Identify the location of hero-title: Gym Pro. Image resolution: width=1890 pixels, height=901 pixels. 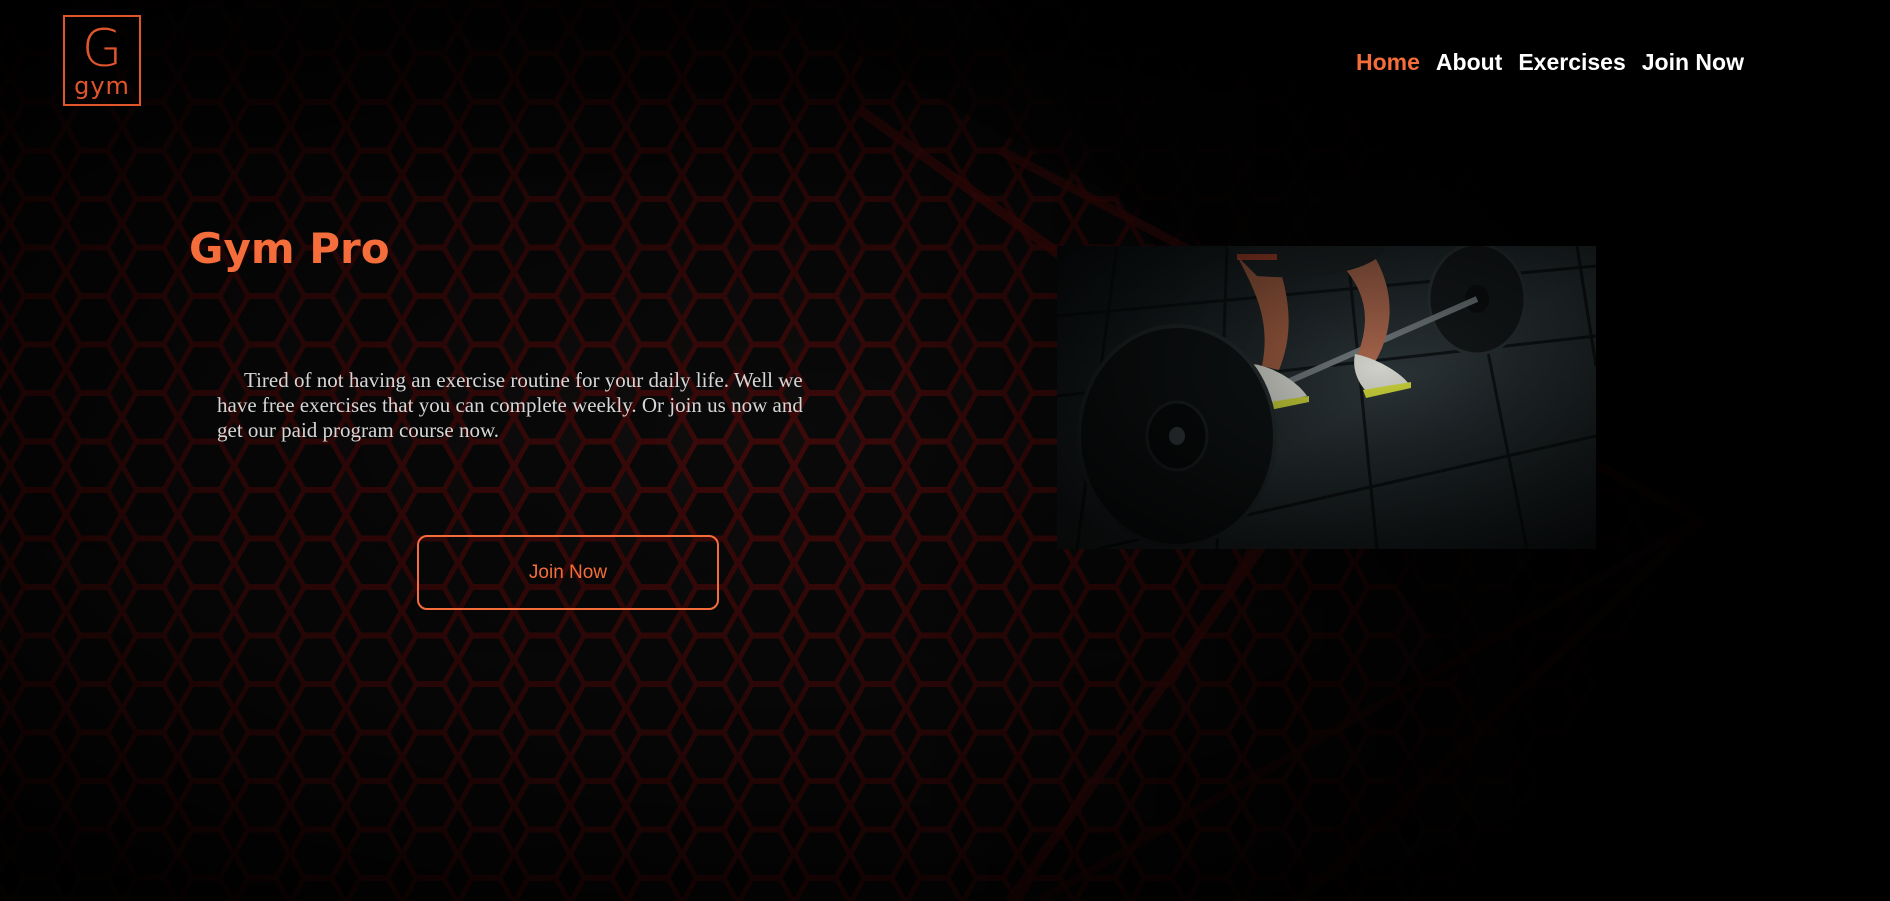
(289, 248).